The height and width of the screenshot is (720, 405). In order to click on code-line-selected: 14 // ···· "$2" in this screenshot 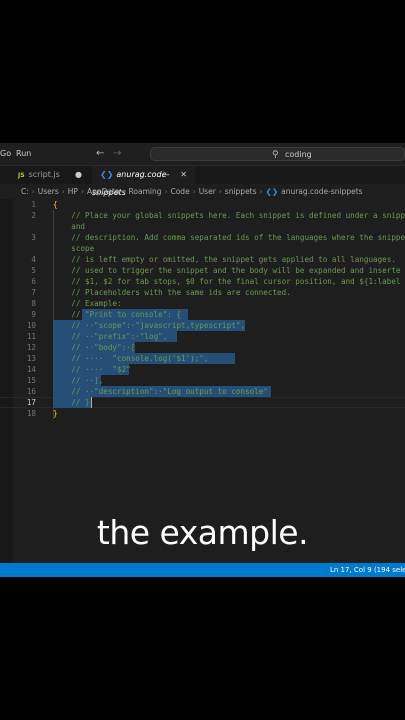, I will do `click(202, 369)`.